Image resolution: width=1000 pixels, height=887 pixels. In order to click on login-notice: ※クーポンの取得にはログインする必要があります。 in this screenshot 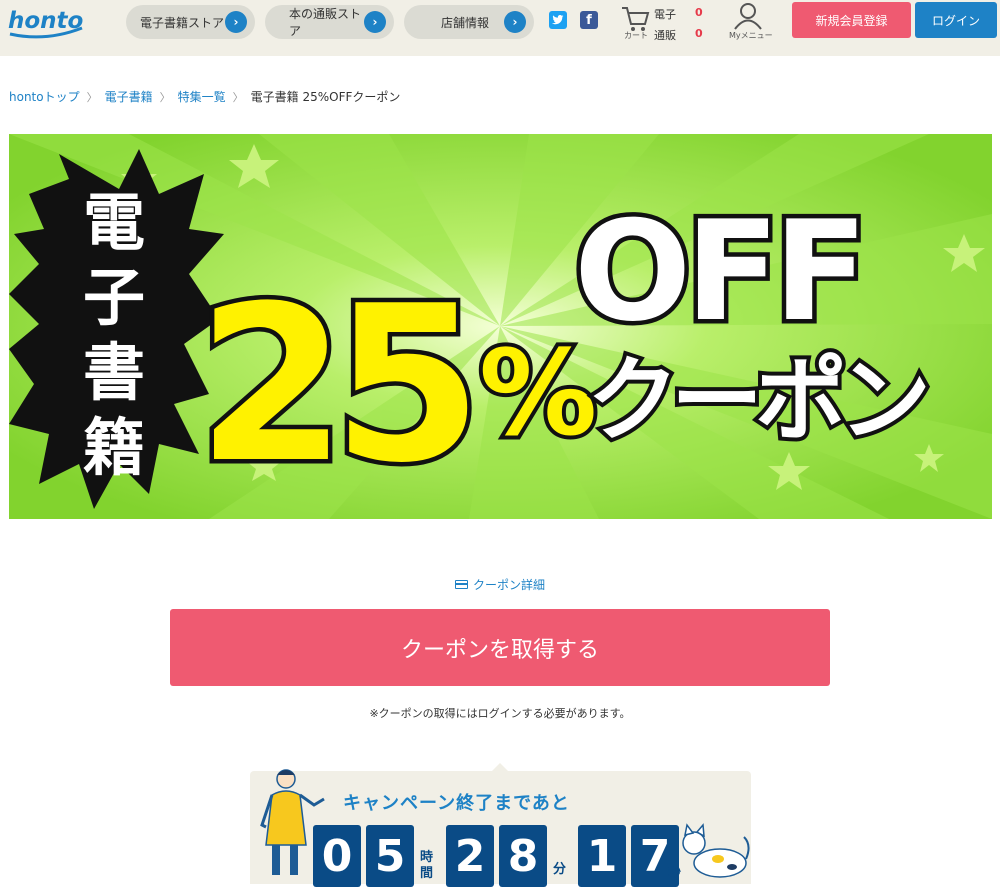, I will do `click(500, 713)`.